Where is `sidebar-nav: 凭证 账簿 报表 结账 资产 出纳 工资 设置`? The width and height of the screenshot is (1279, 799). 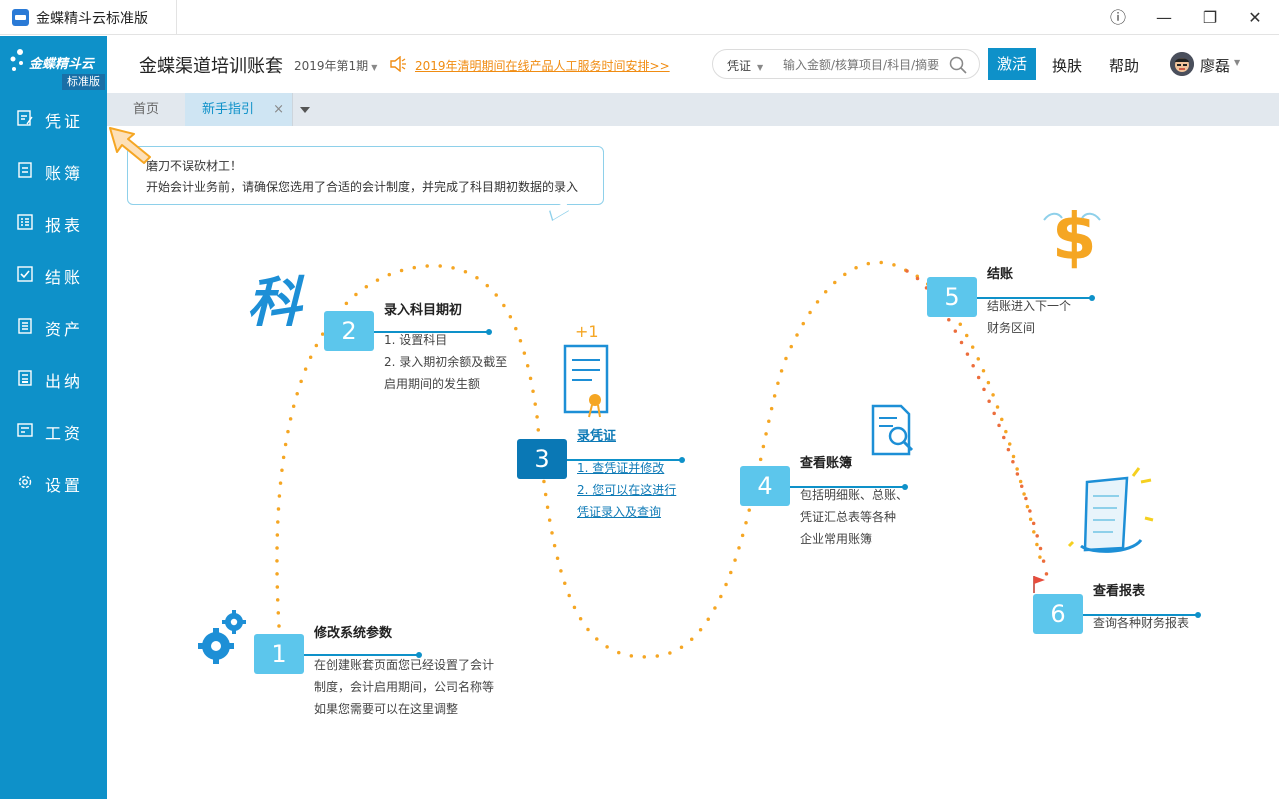 sidebar-nav: 凭证 账簿 报表 结账 资产 出纳 工资 设置 is located at coordinates (53, 300).